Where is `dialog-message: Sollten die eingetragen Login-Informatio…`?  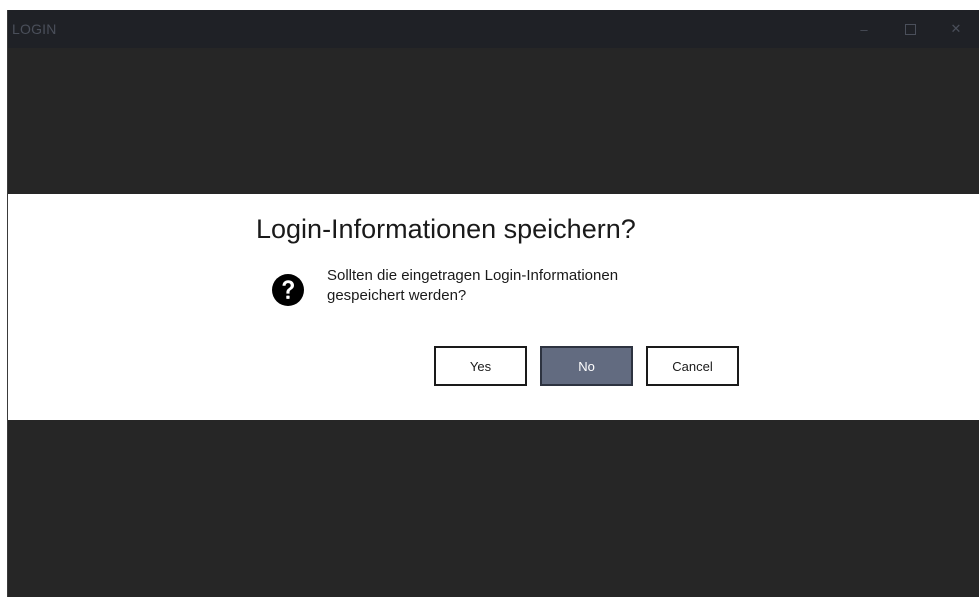 dialog-message: Sollten die eingetragen Login-Informatio… is located at coordinates (527, 286).